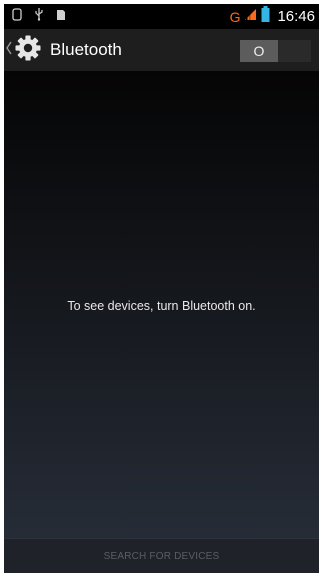 This screenshot has height=577, width=323. I want to click on signal-icon, so click(250, 17).